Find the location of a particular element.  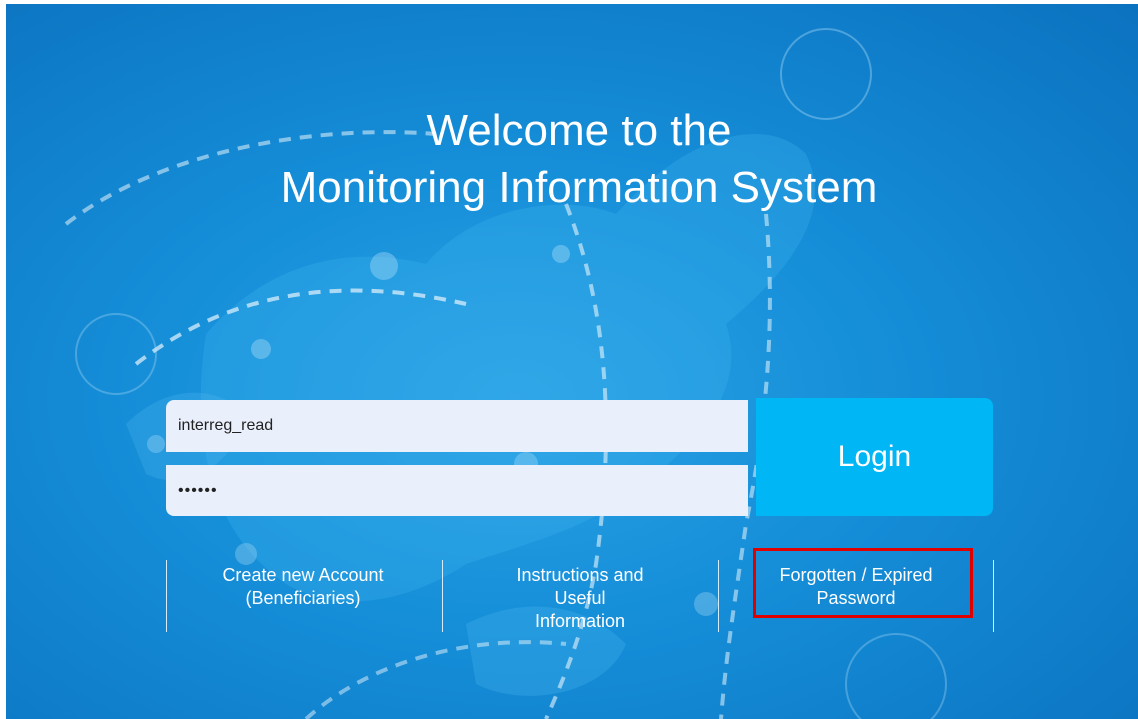

instructions-link: Instructions and Useful Information is located at coordinates (580, 598).